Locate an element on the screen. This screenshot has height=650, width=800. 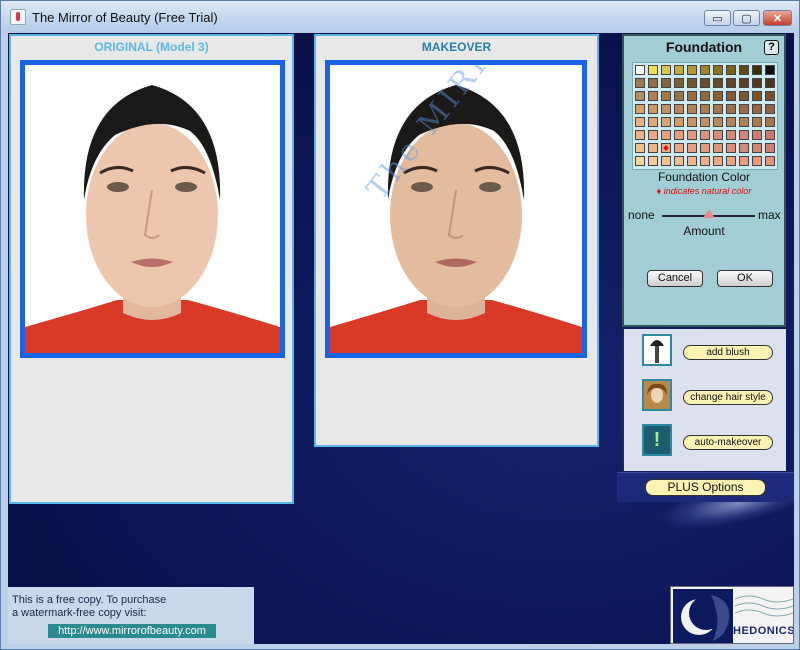
close-button: ✕ is located at coordinates (777, 18).